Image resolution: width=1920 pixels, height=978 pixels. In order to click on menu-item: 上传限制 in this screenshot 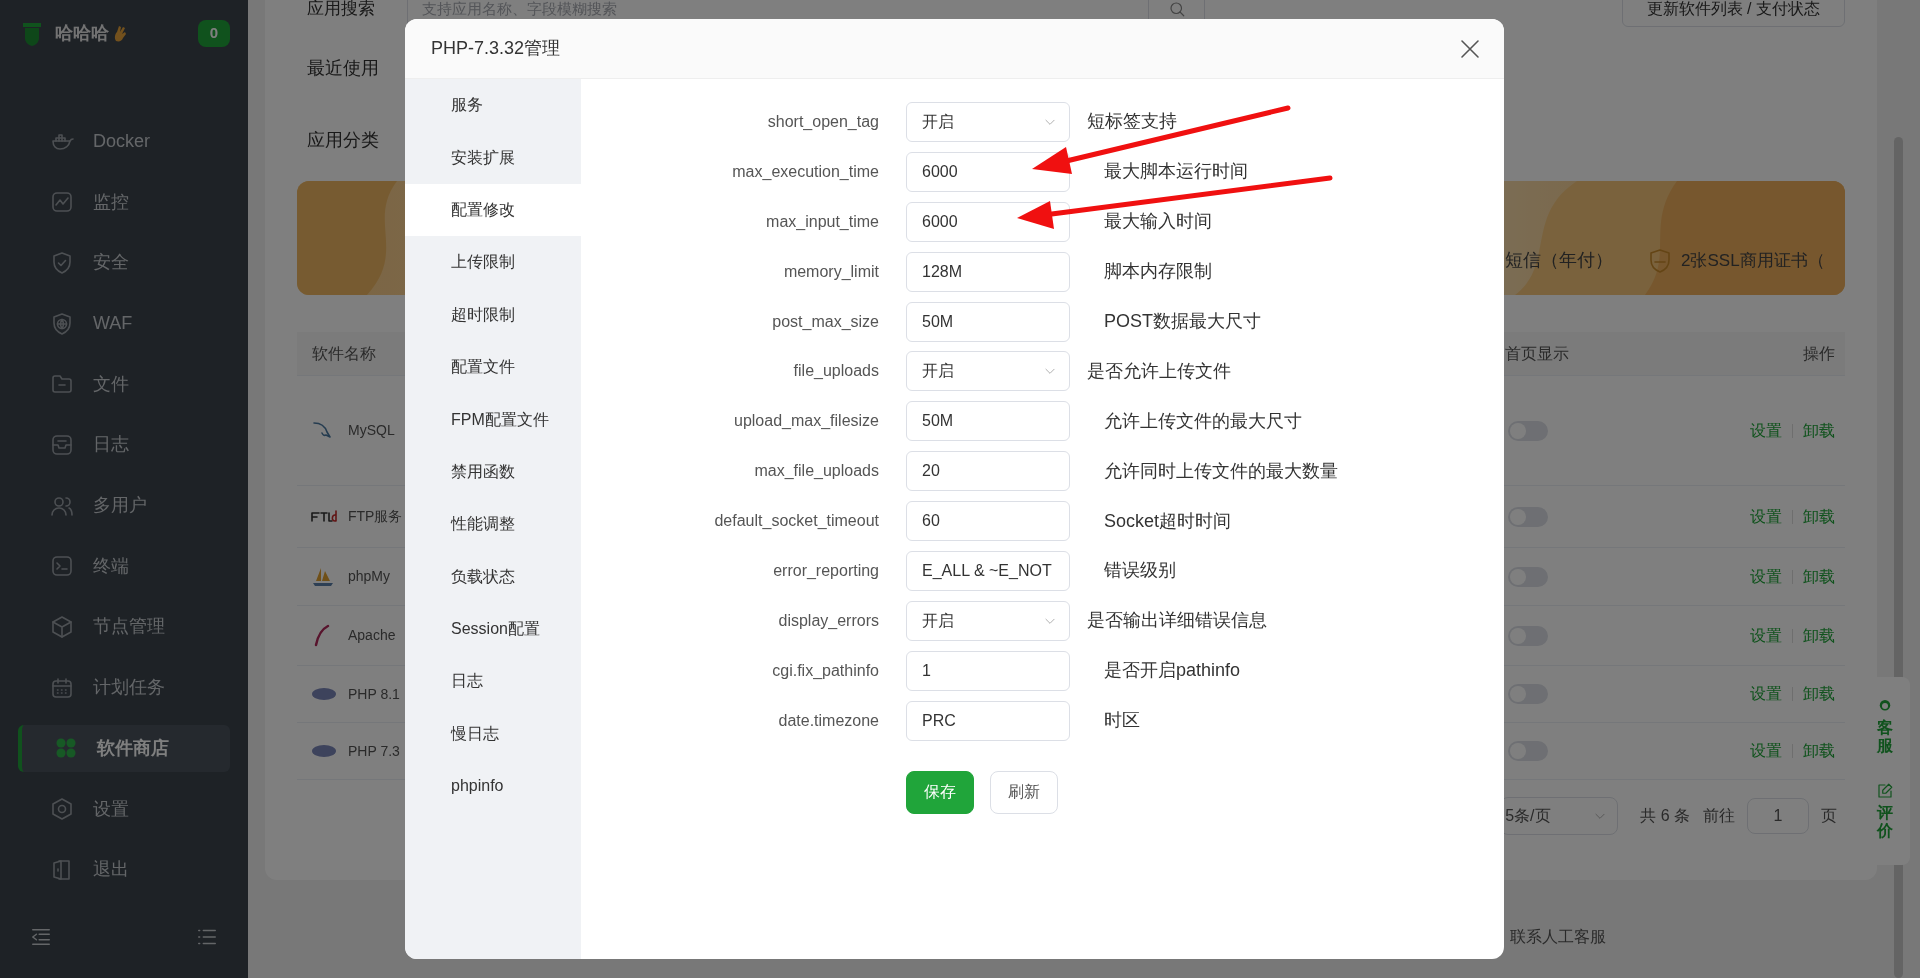, I will do `click(493, 262)`.